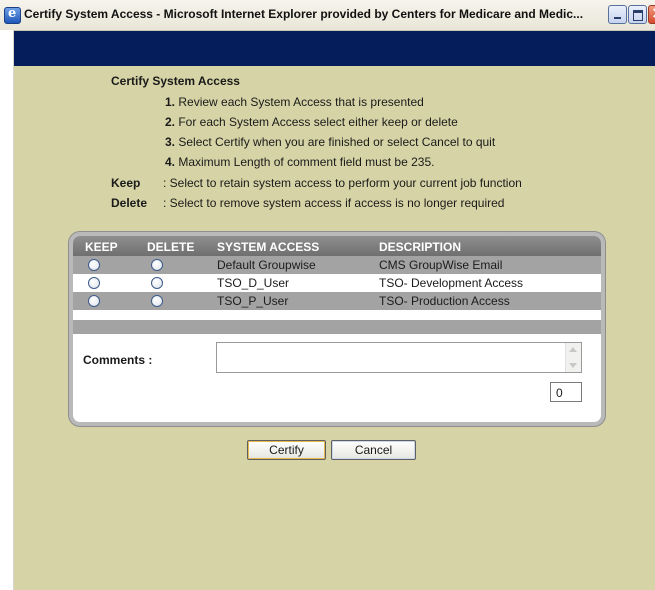 The width and height of the screenshot is (655, 590). What do you see at coordinates (617, 14) in the screenshot?
I see `minimize-button` at bounding box center [617, 14].